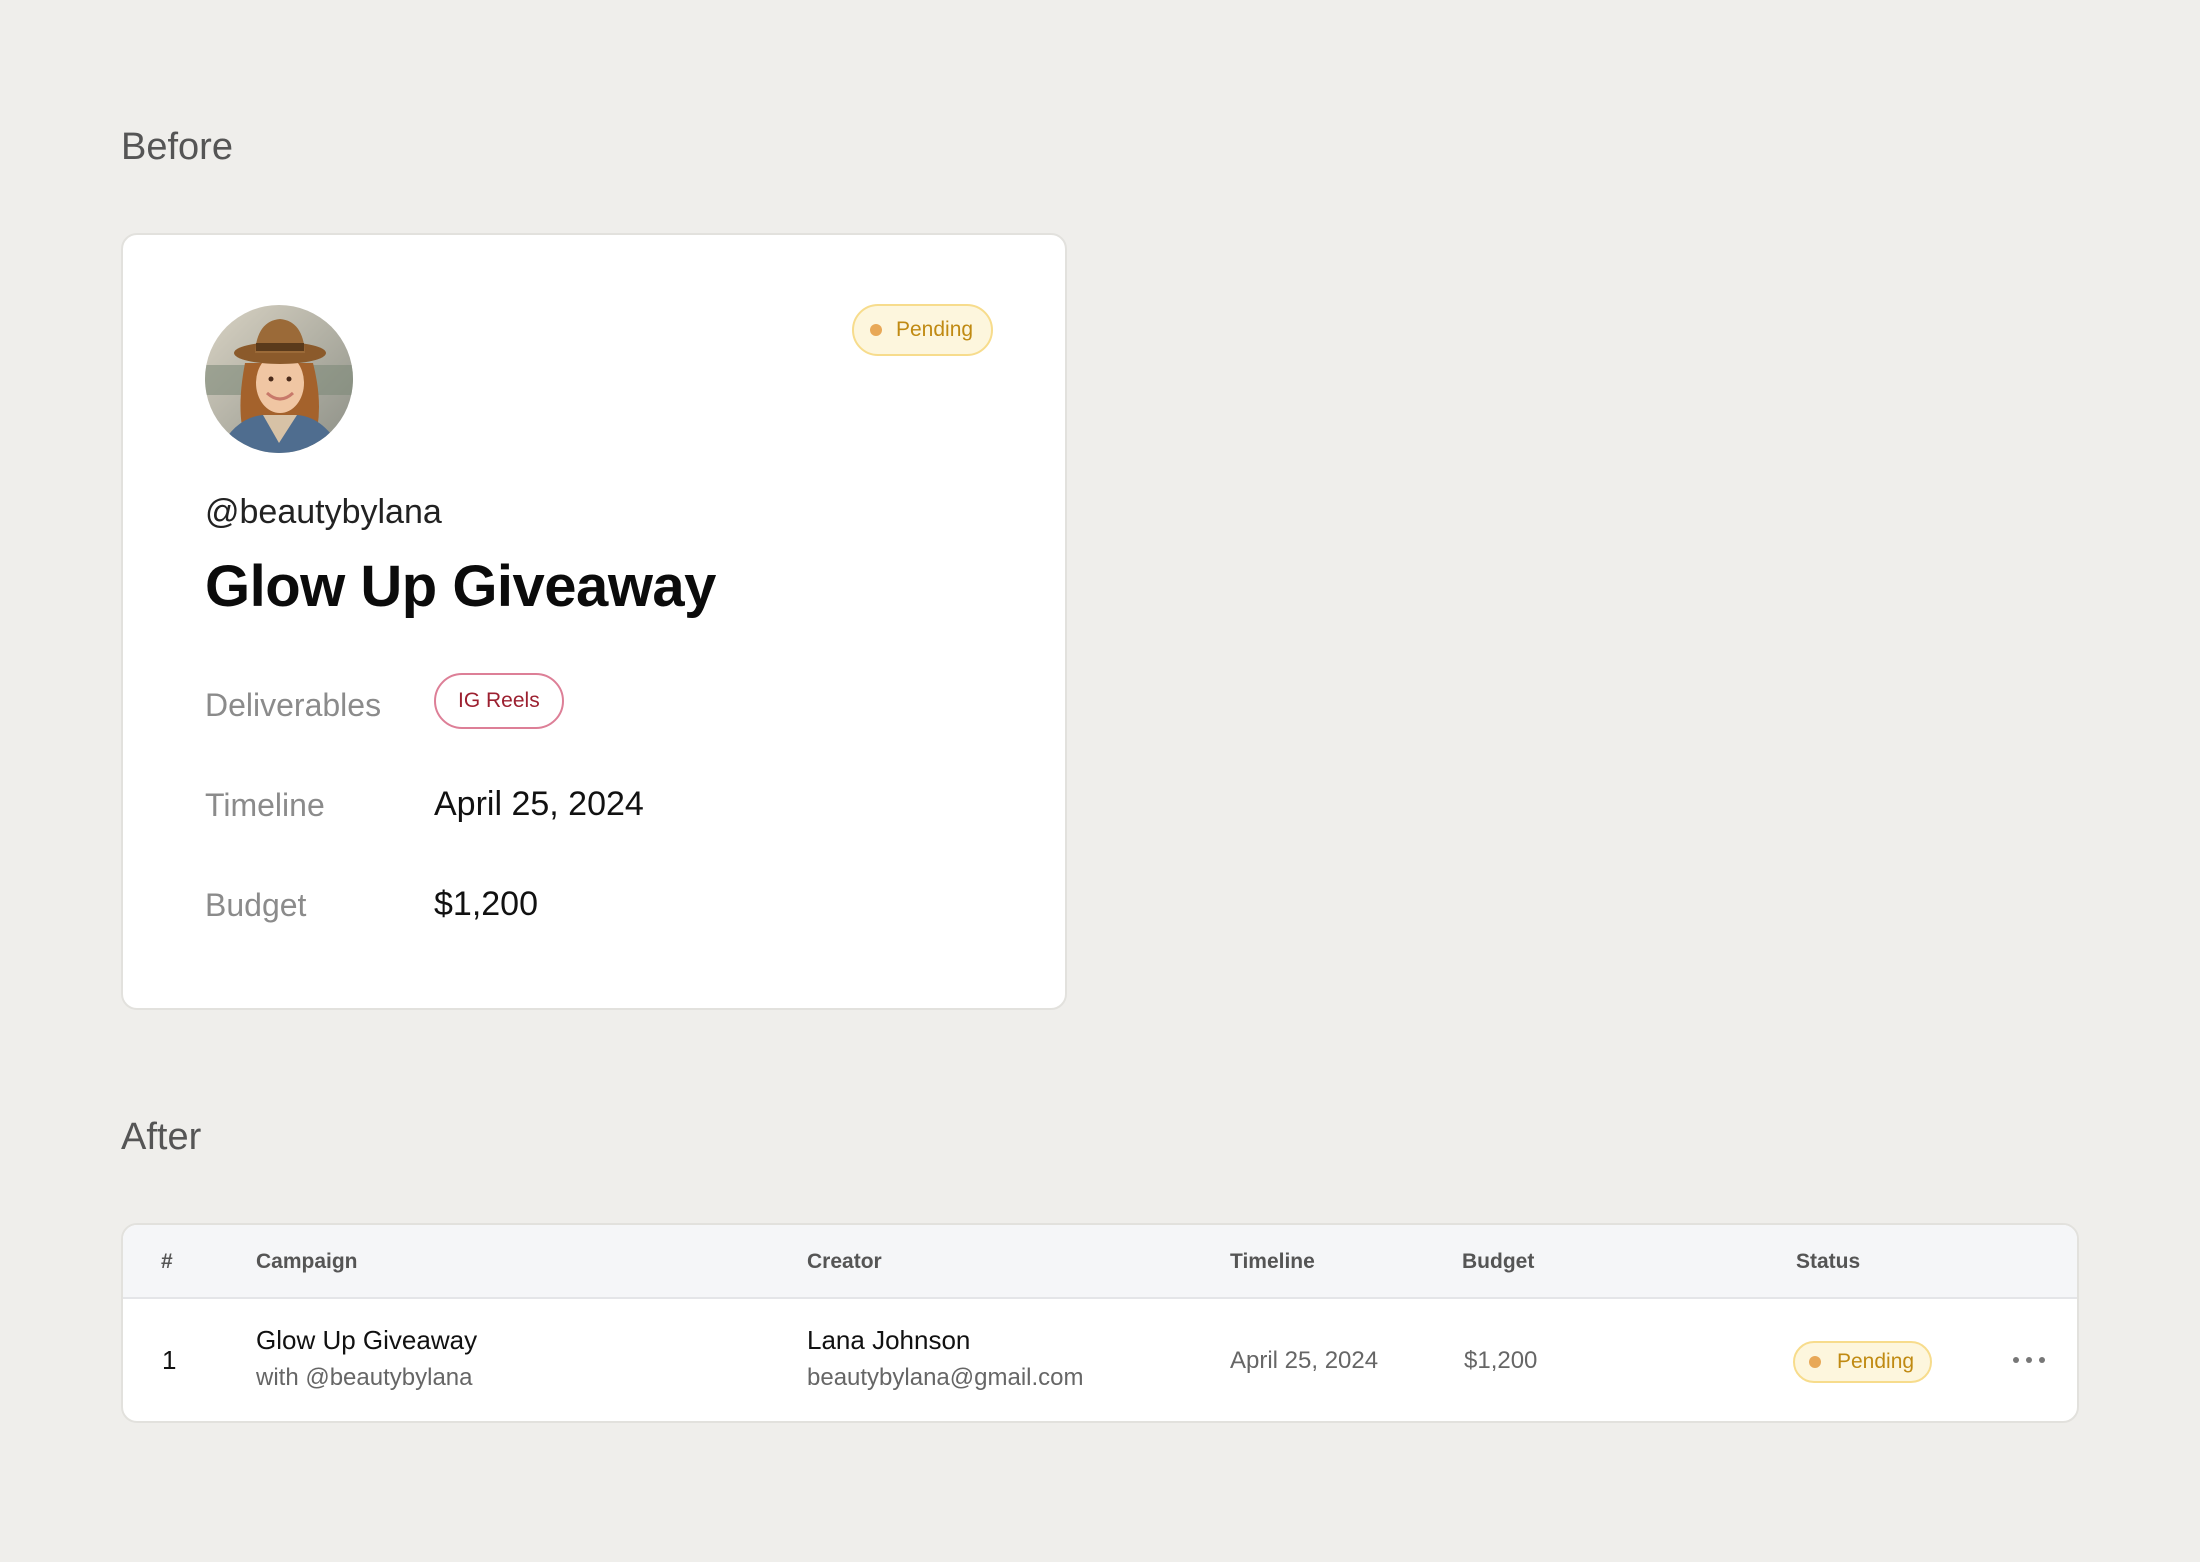  Describe the element at coordinates (366, 1340) in the screenshot. I see `campaign-name: Glow Up Giveaway` at that location.